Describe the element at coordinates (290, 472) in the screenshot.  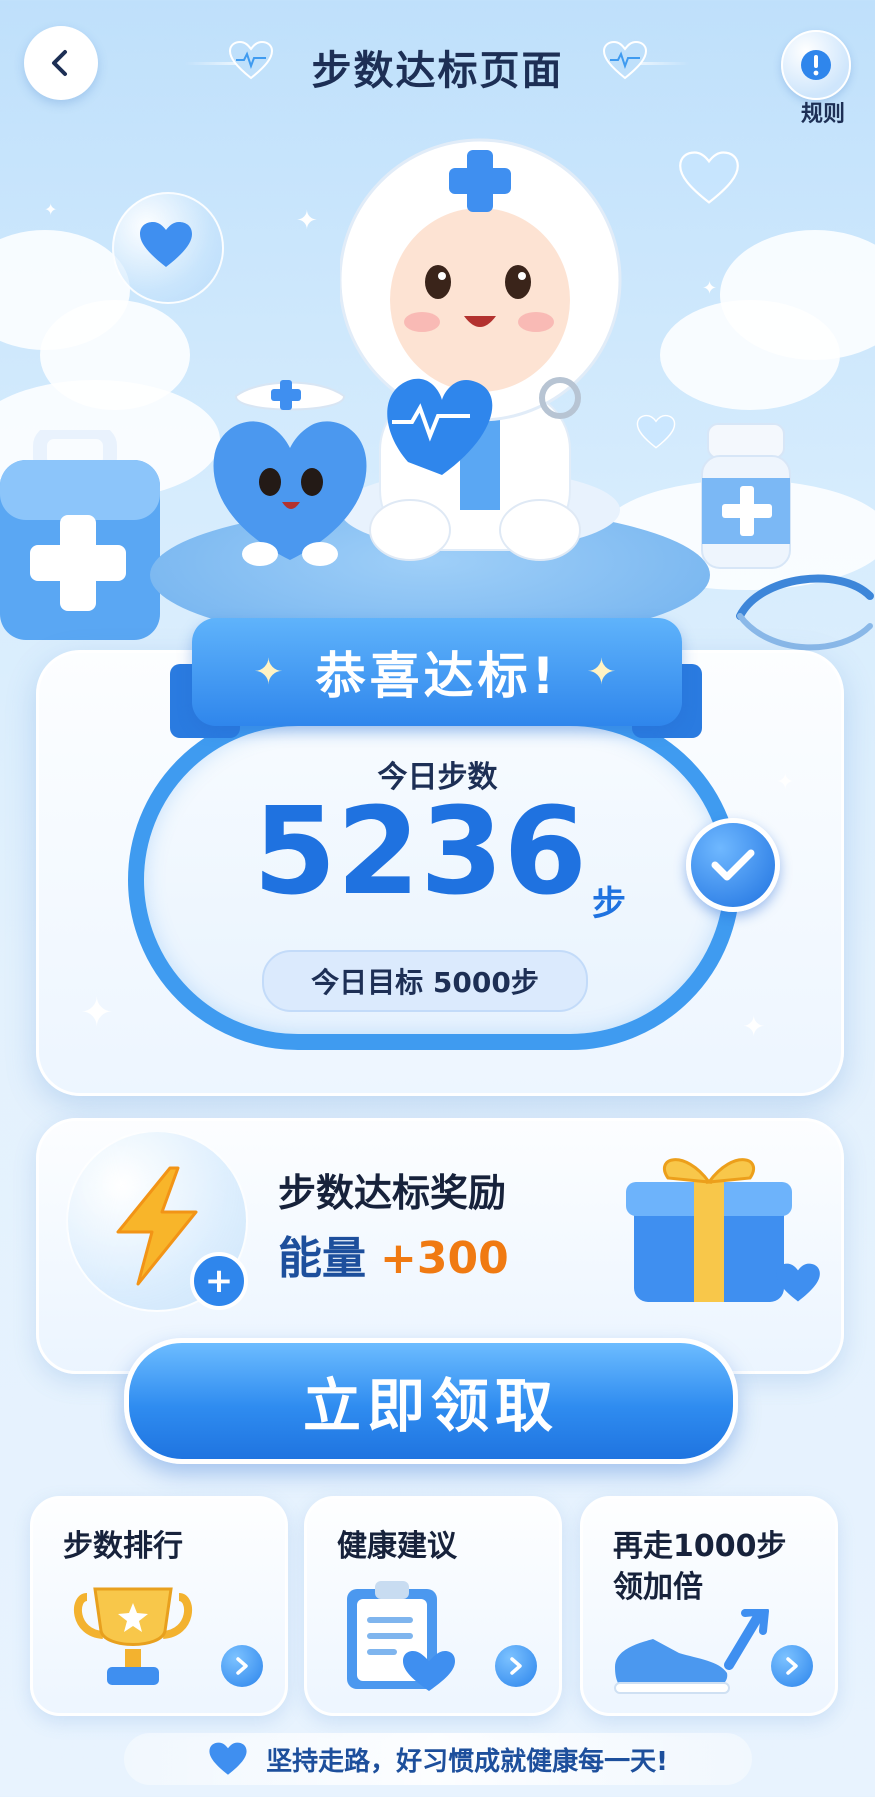
I see `heart-mascot` at that location.